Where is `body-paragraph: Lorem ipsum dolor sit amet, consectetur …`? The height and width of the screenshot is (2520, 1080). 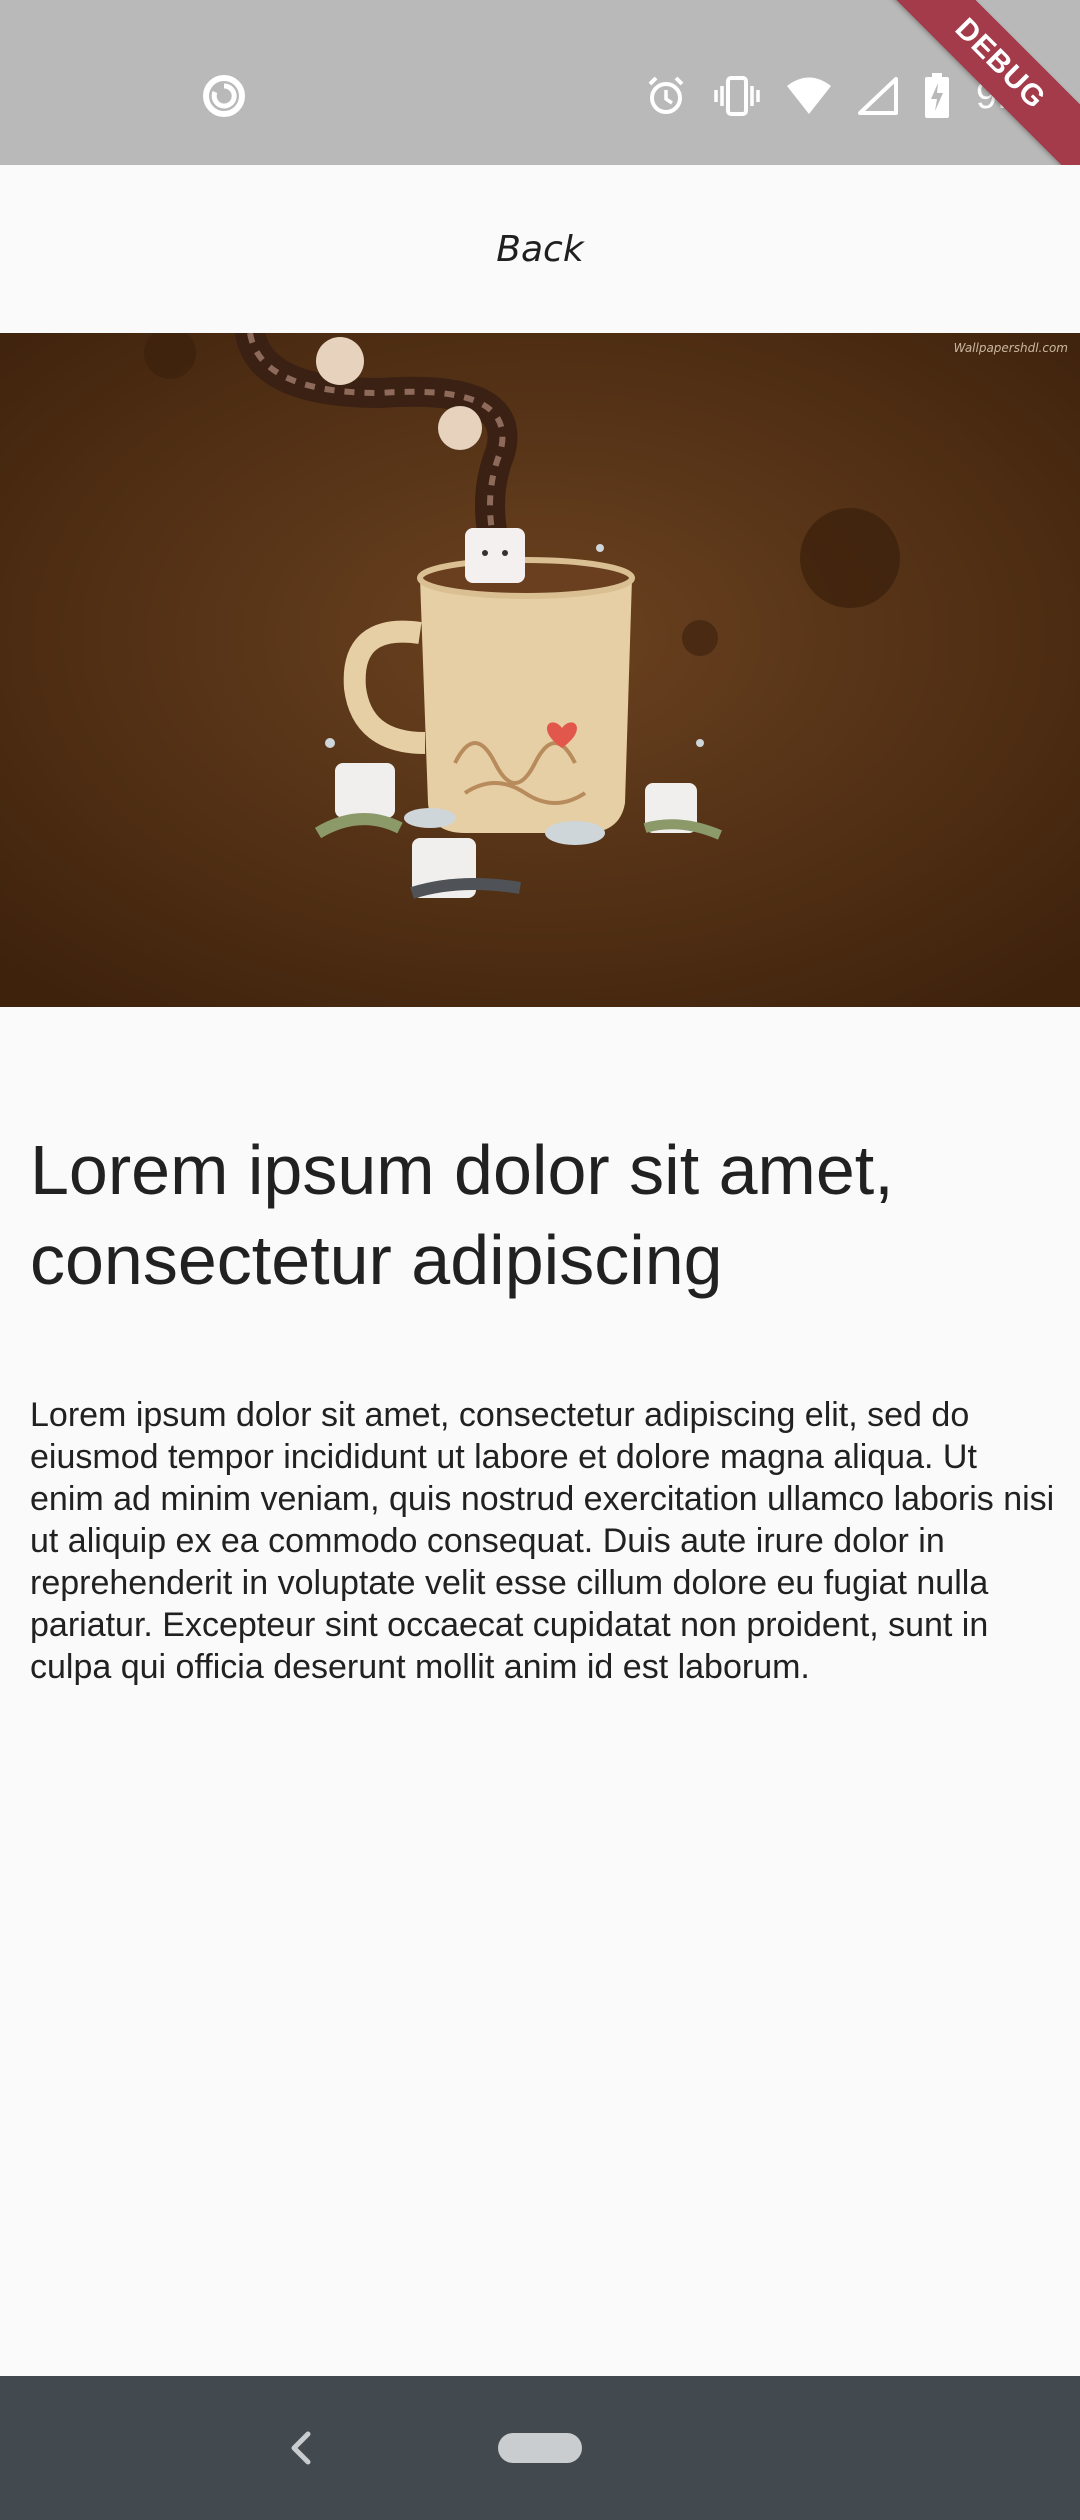 body-paragraph: Lorem ipsum dolor sit amet, consectetur … is located at coordinates (542, 1541).